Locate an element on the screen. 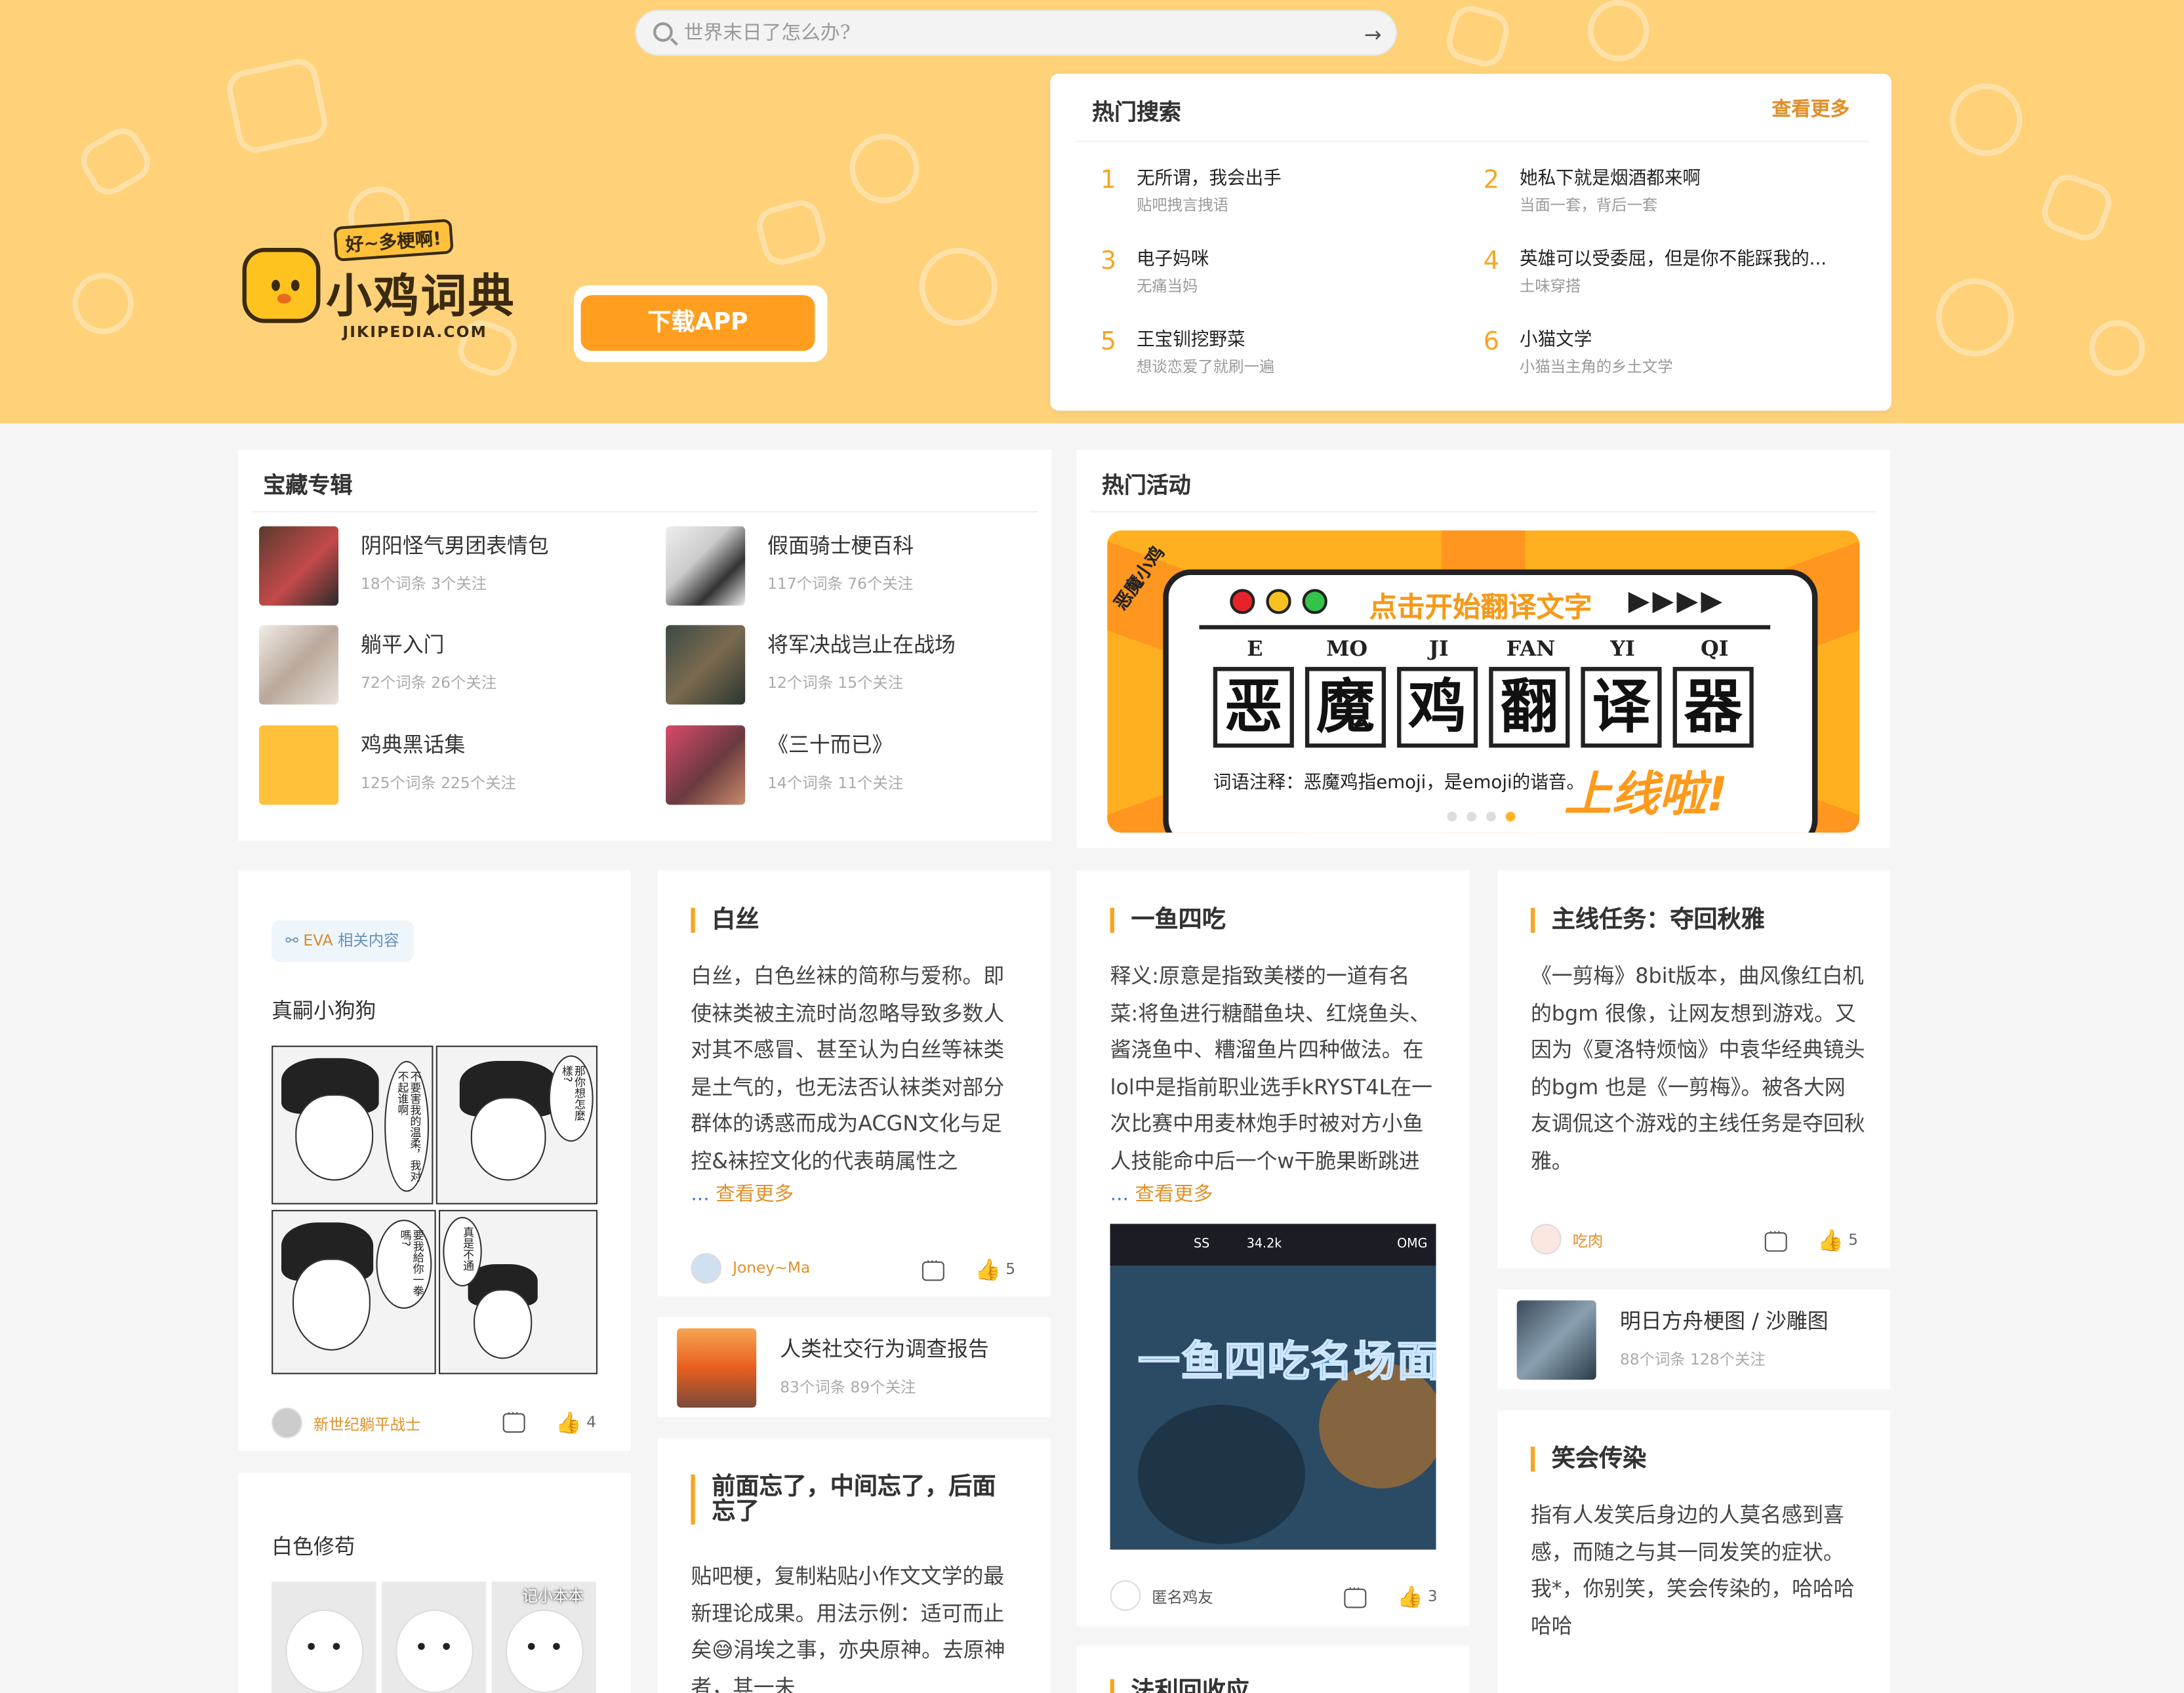 The height and width of the screenshot is (1693, 2184). pager-dot-active is located at coordinates (1510, 817).